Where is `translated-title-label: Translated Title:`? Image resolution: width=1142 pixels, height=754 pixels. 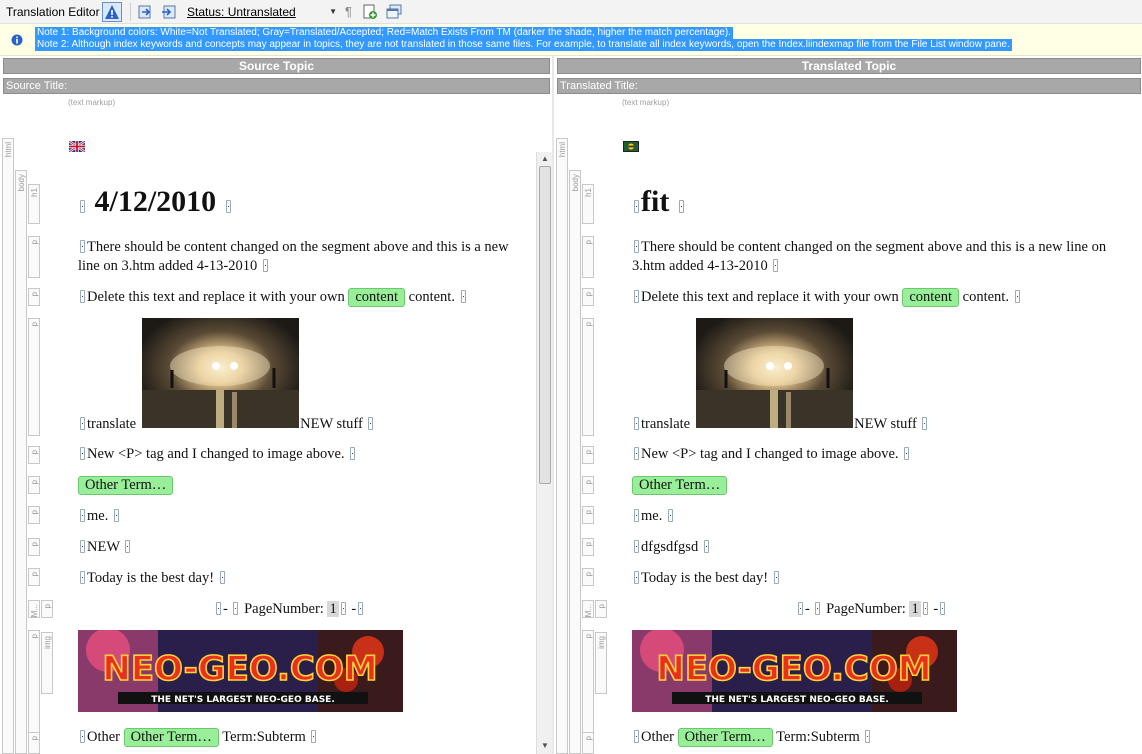 translated-title-label: Translated Title: is located at coordinates (849, 86).